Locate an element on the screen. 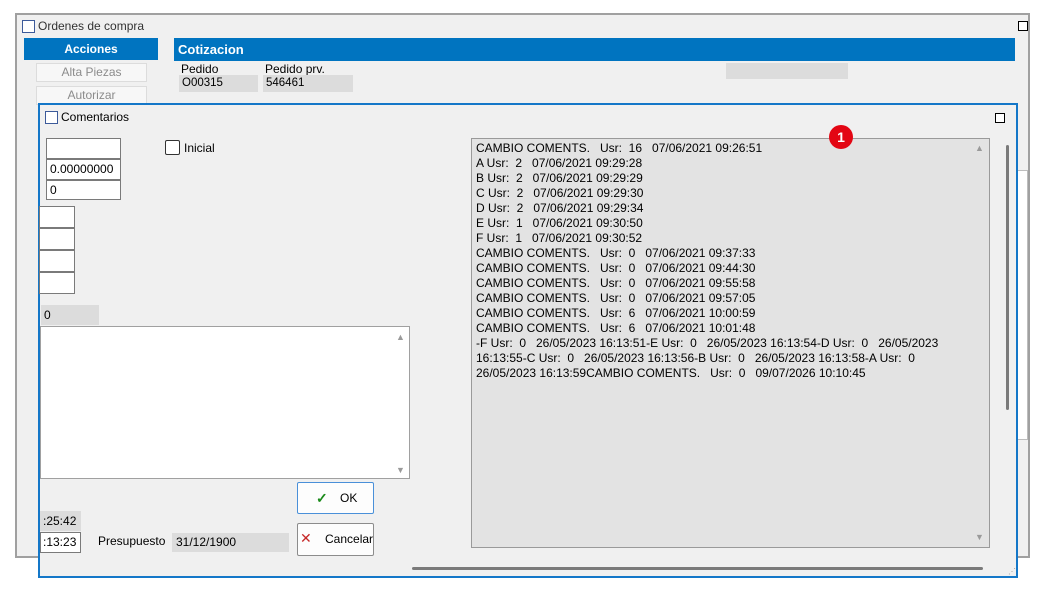  presupuesto-value: 31/12/1900 is located at coordinates (230, 542).